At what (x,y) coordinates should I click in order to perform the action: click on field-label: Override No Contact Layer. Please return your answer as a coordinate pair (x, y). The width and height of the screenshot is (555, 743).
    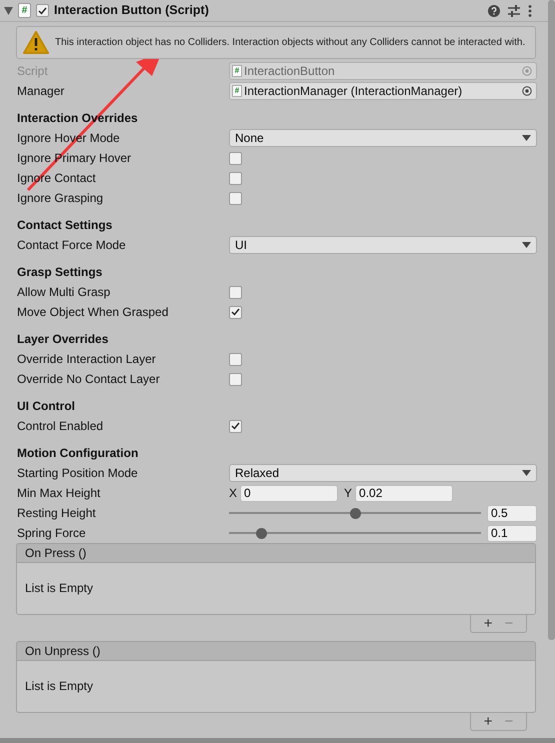
    Looking at the image, I should click on (89, 379).